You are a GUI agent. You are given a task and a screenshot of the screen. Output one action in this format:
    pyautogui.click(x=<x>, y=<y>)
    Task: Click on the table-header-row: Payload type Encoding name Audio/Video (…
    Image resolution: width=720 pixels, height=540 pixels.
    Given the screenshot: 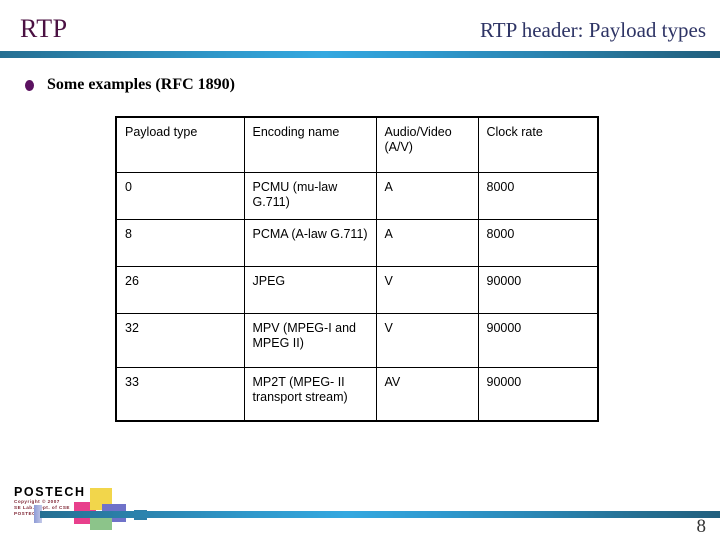 What is the action you would take?
    pyautogui.click(x=357, y=144)
    